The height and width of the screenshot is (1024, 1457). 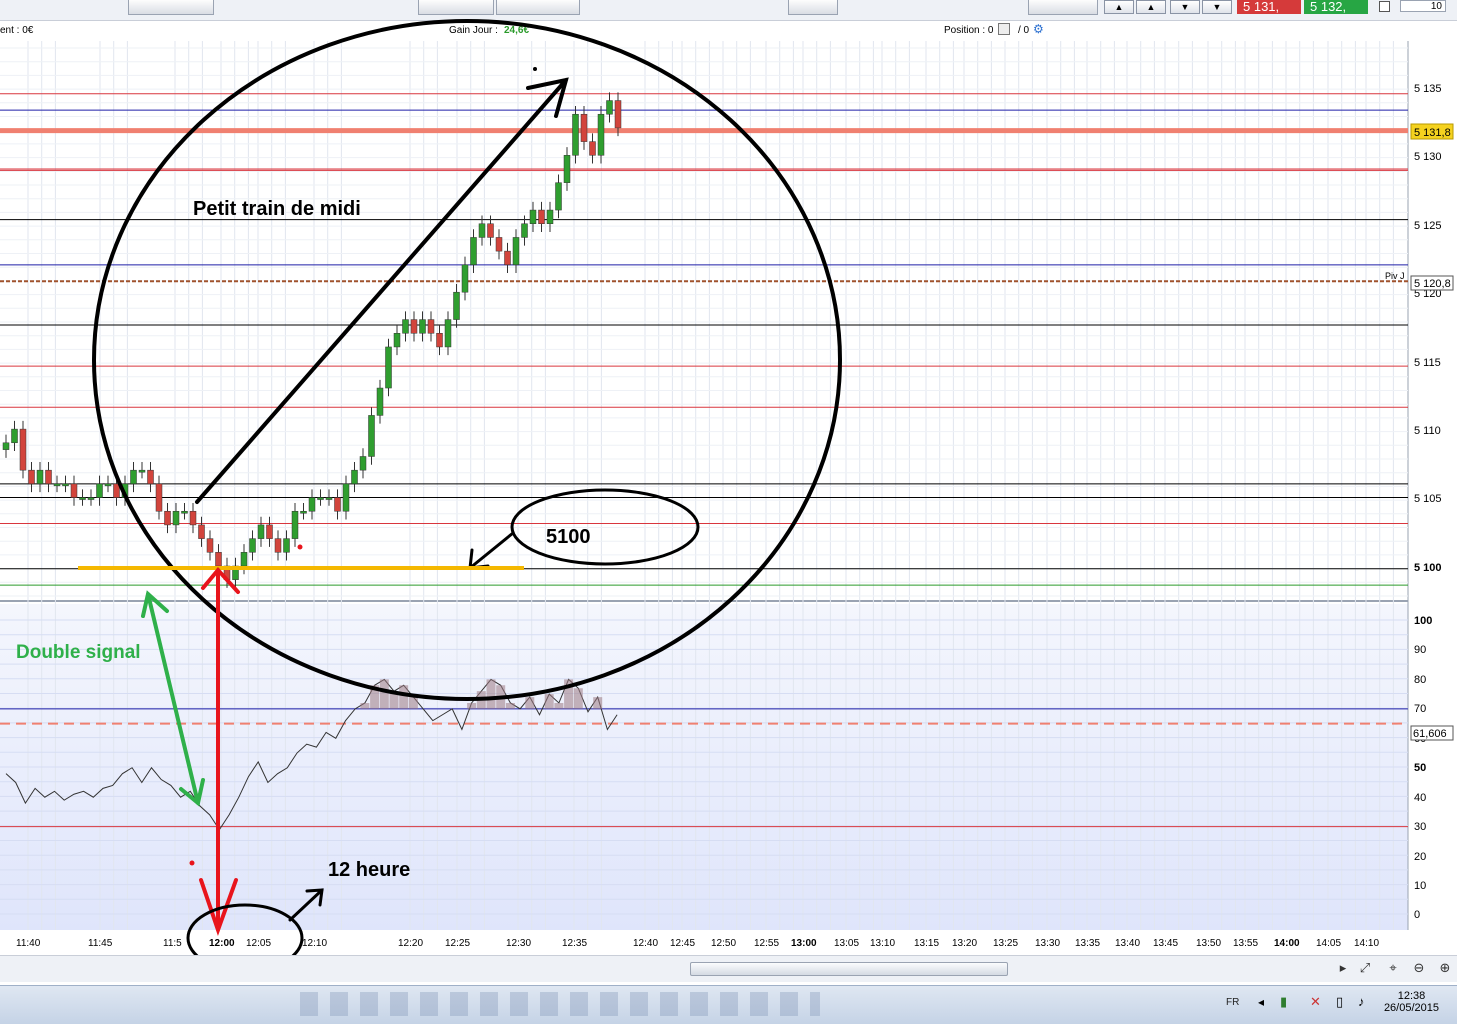 I want to click on indicator-tick: 50, so click(x=1420, y=768).